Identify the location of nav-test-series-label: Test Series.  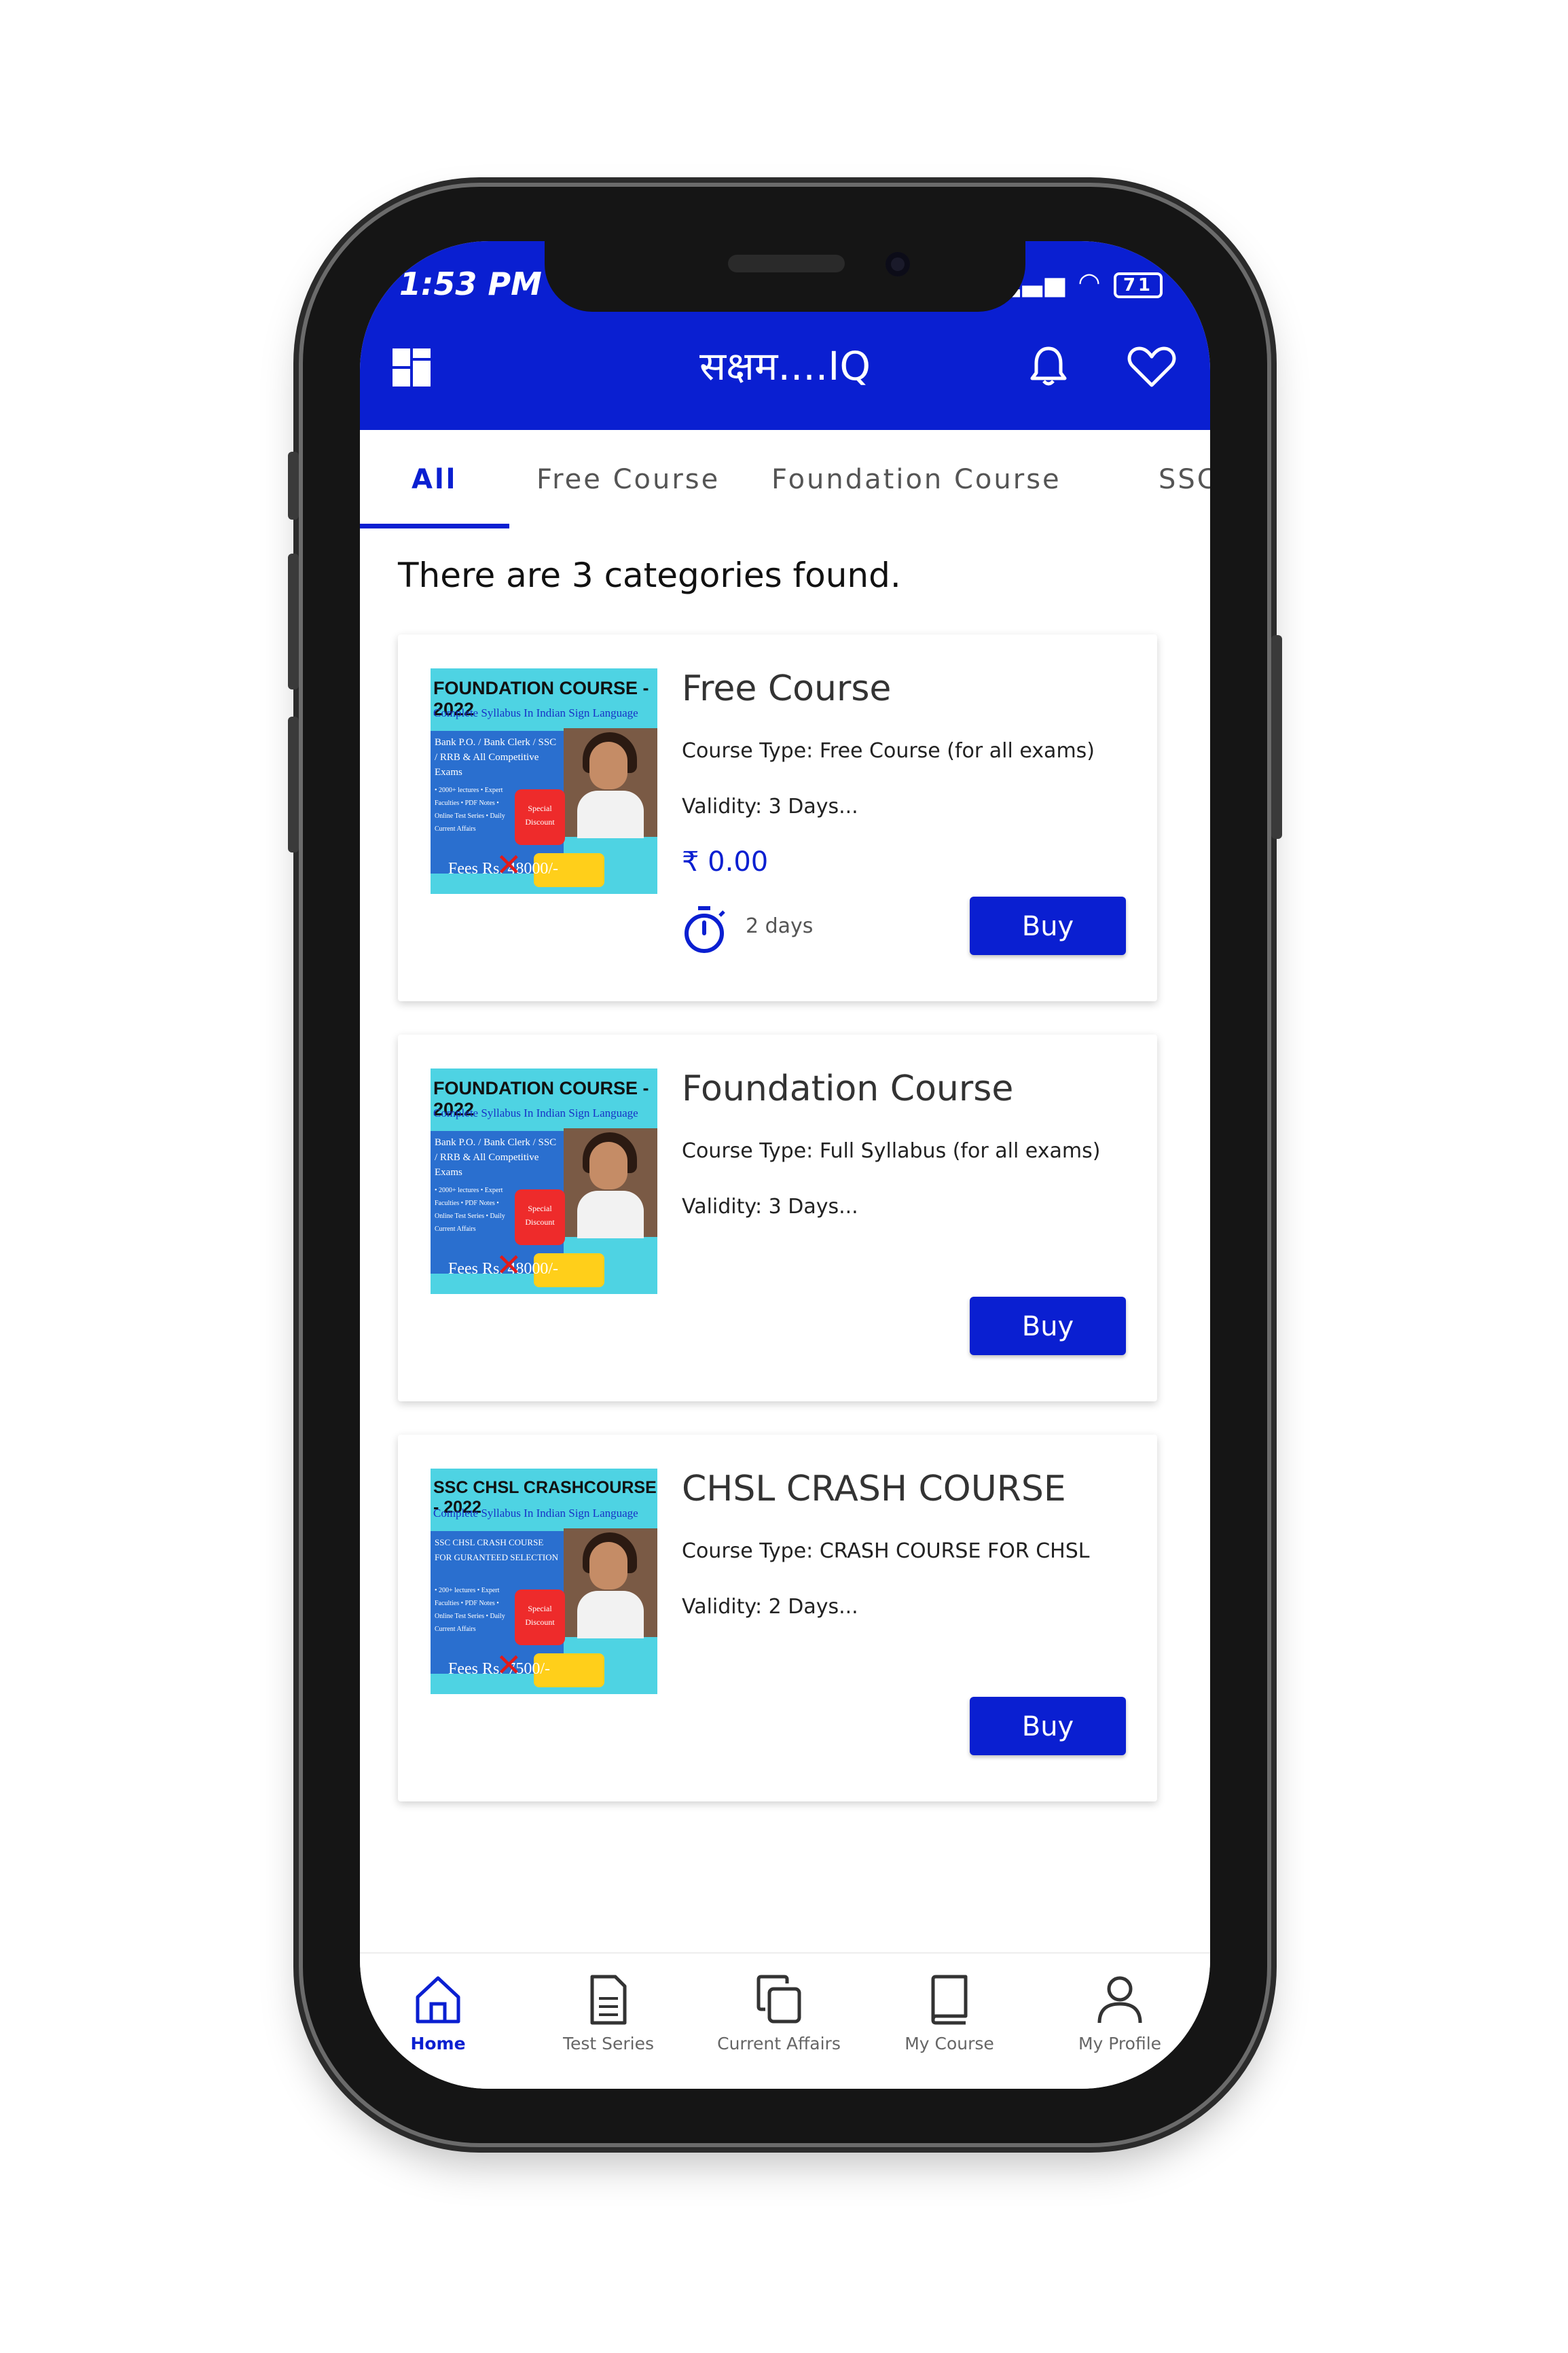
(609, 2043).